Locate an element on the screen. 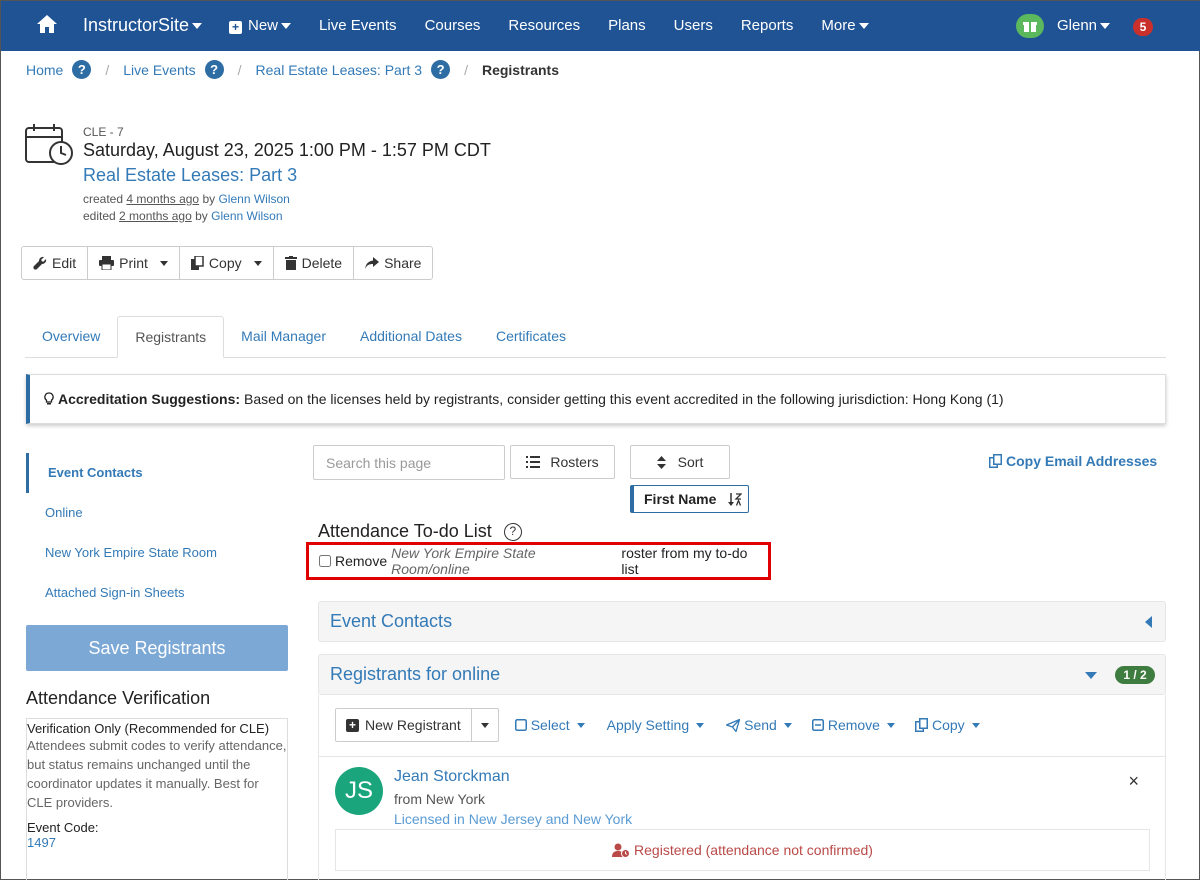  rosters-button: Rosters is located at coordinates (562, 462).